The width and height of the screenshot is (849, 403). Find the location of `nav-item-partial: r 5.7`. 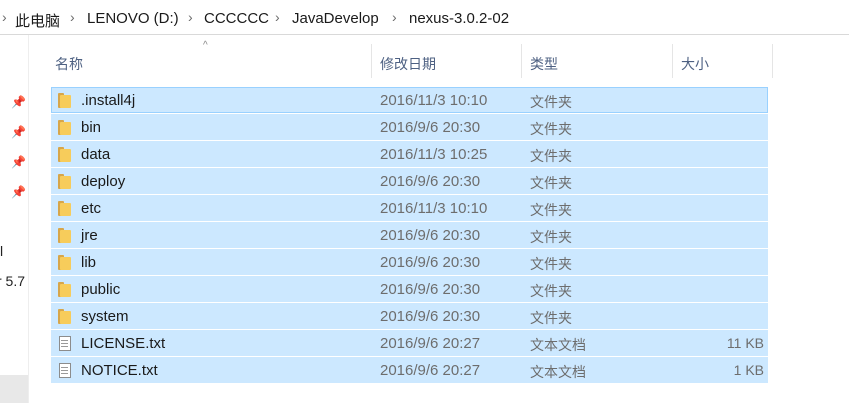

nav-item-partial: r 5.7 is located at coordinates (12, 281).